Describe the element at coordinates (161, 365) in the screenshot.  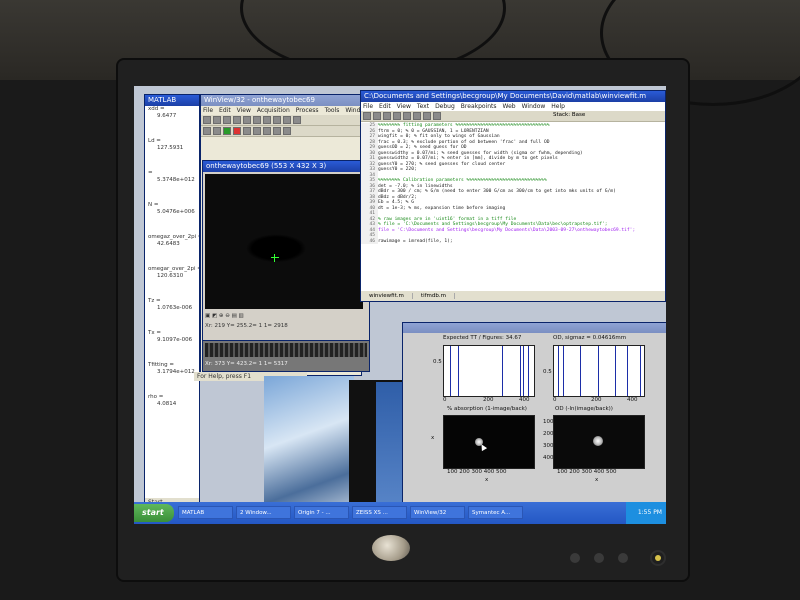
I see `variable-name: Tfitting =` at that location.